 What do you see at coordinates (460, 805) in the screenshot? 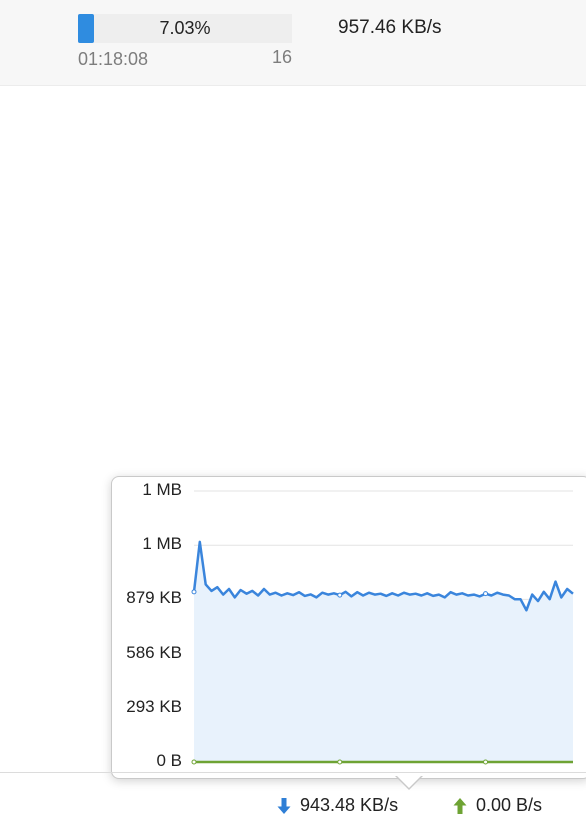
I see `arrow-up-icon` at bounding box center [460, 805].